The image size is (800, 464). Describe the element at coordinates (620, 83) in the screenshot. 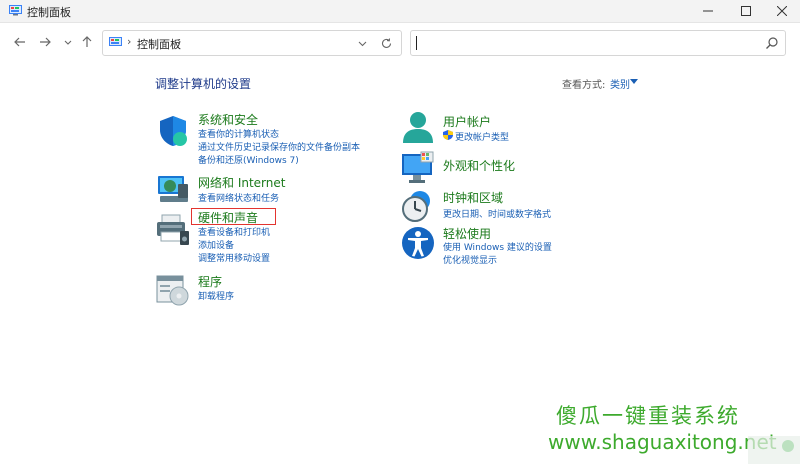

I see `view-by-dropdown: 类别` at that location.